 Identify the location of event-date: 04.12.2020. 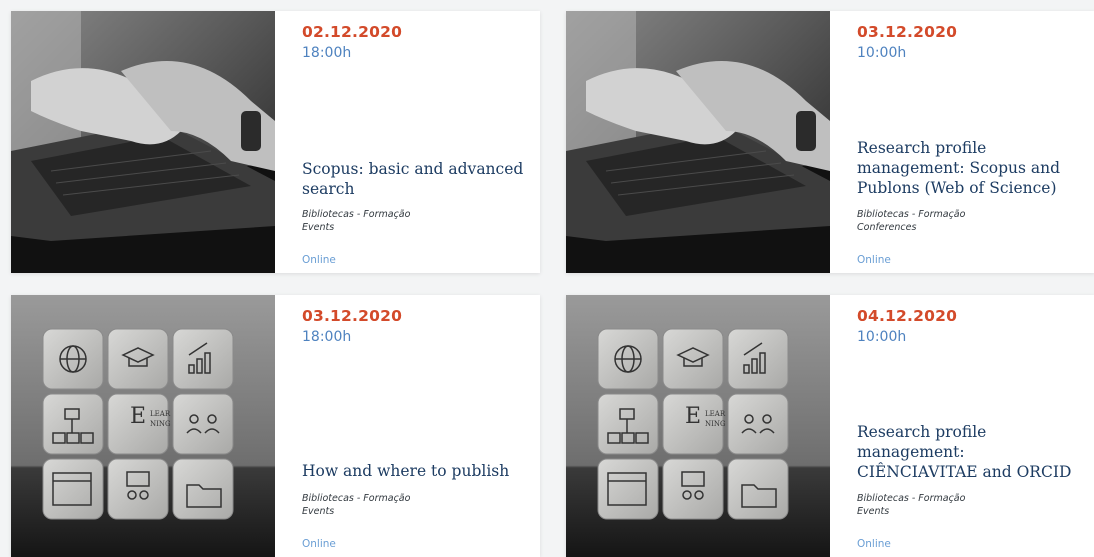
(907, 316).